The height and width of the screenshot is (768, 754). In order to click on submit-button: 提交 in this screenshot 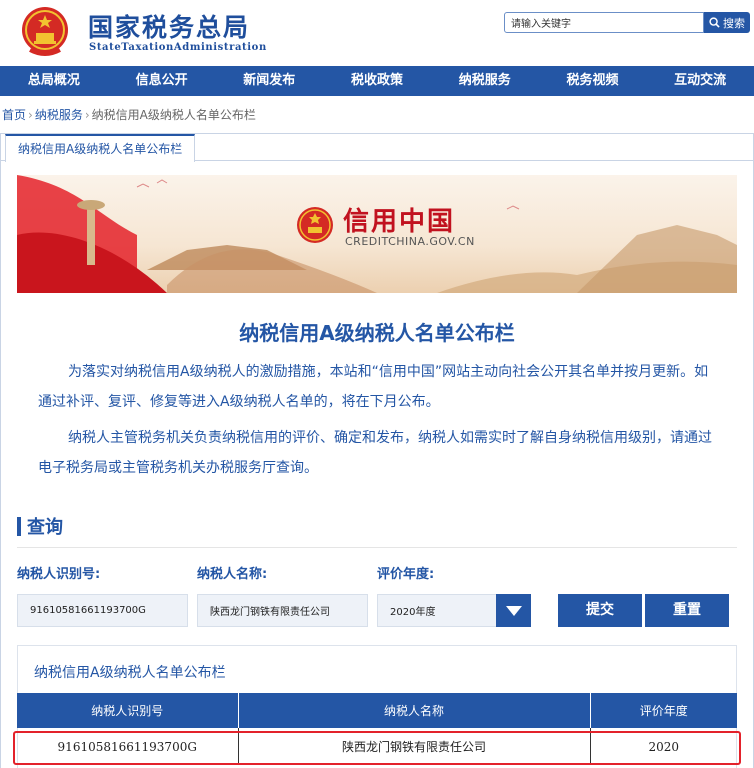, I will do `click(600, 610)`.